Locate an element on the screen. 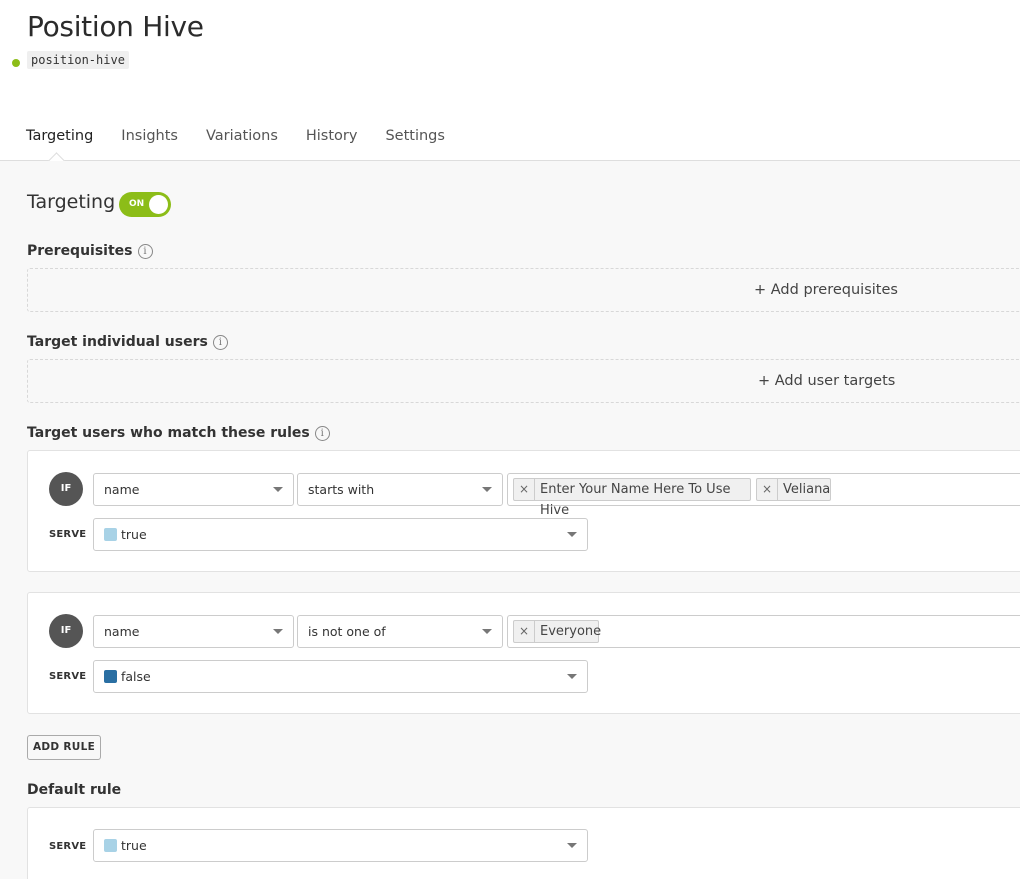  status-dot is located at coordinates (16, 63).